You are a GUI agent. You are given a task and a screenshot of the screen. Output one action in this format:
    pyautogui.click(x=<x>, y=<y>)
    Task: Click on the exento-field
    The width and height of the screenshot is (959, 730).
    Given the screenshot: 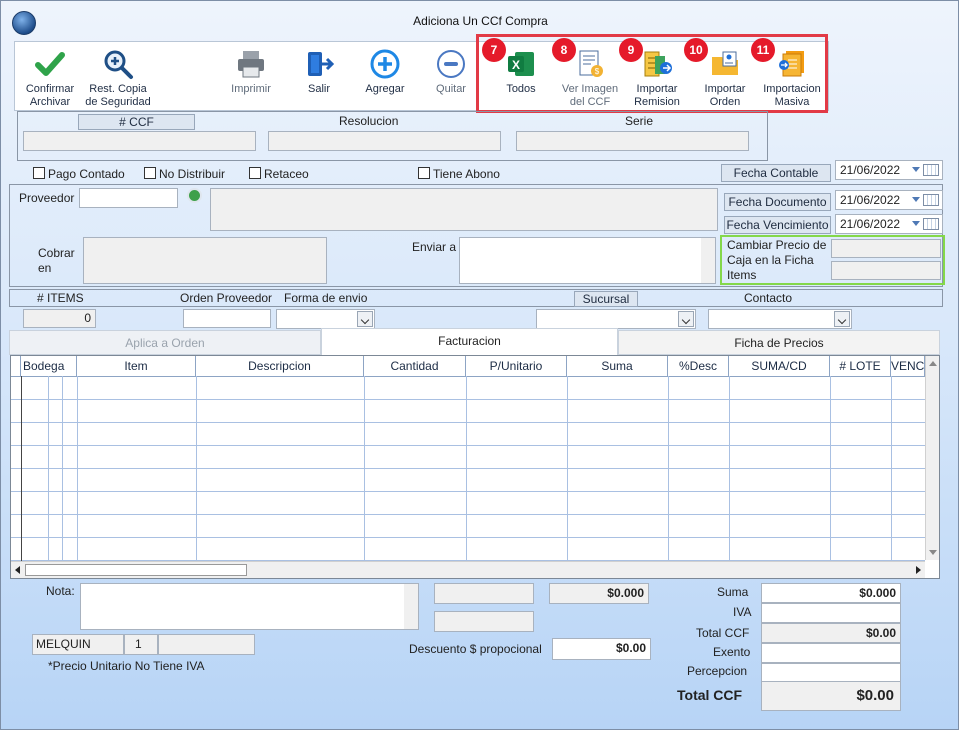 What is the action you would take?
    pyautogui.click(x=831, y=653)
    